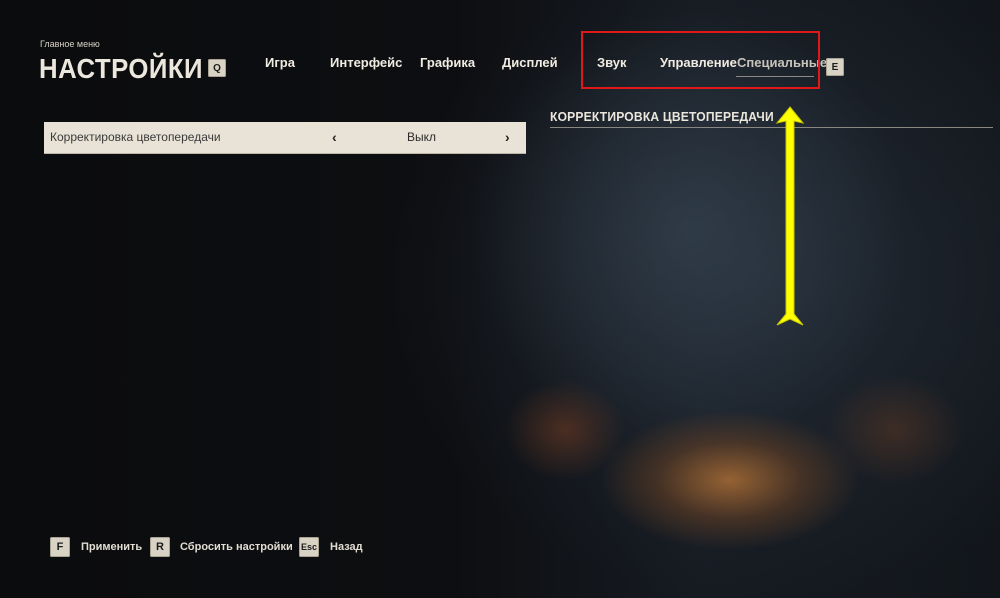 Image resolution: width=1000 pixels, height=598 pixels. I want to click on next-tab-key: E, so click(835, 67).